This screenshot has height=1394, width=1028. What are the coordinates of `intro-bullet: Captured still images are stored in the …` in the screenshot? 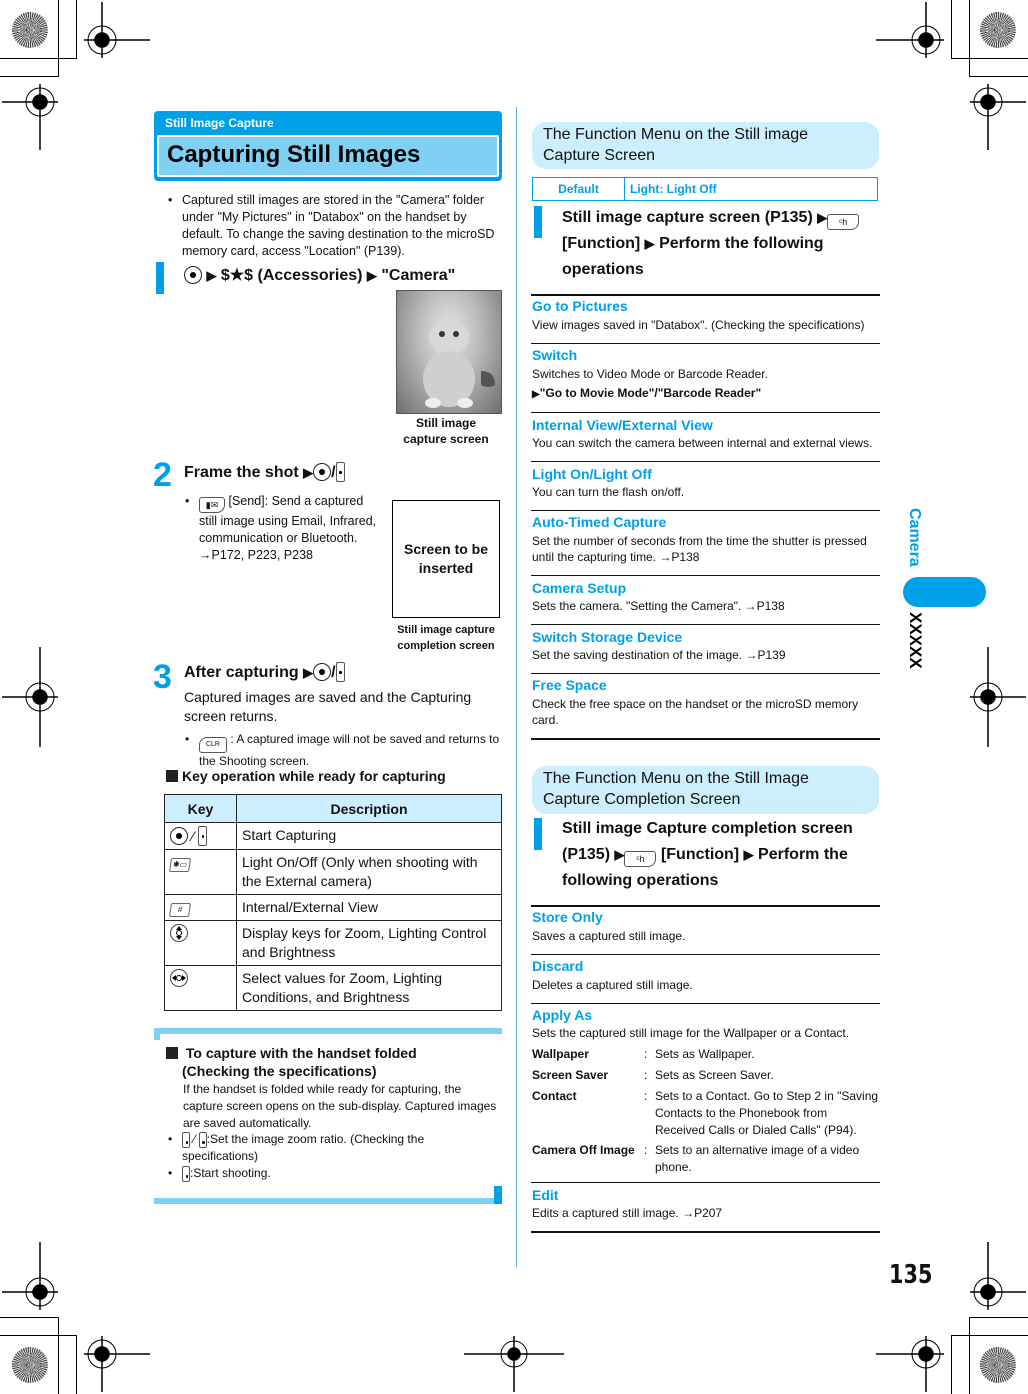 It's located at (334, 226).